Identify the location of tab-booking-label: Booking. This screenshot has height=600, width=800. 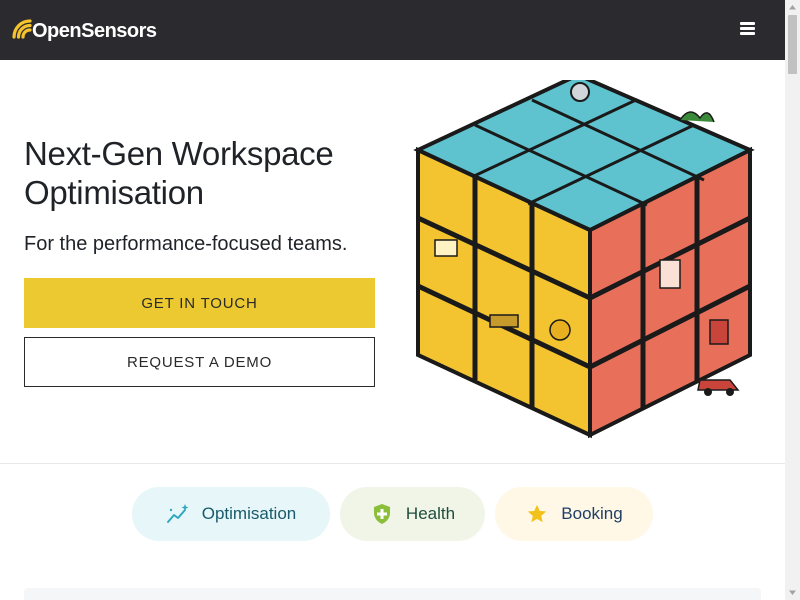
(592, 513).